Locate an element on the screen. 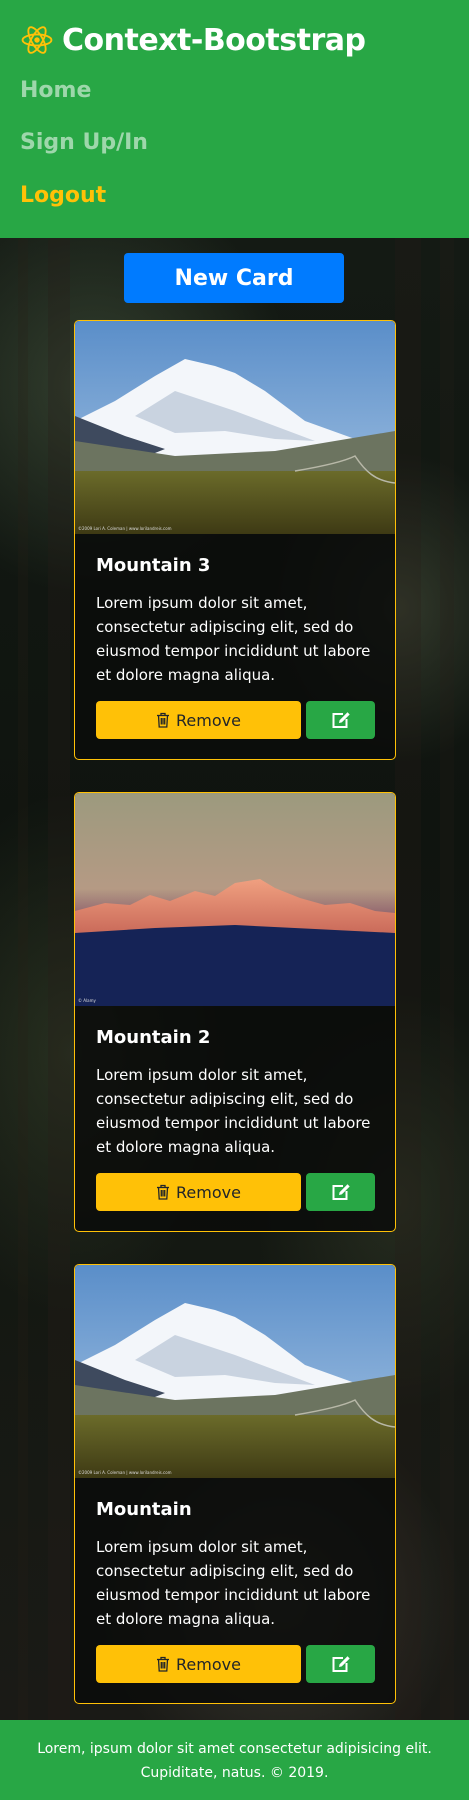 The width and height of the screenshot is (469, 1800). footer-line-2: Cupiditate, natus. © 2019. is located at coordinates (234, 1773).